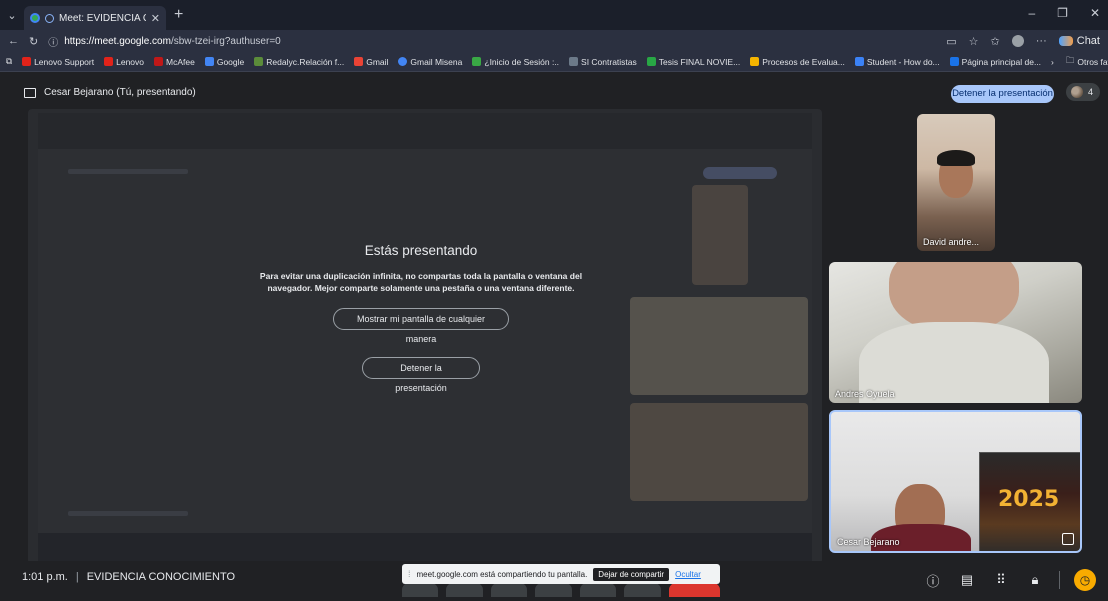 Image resolution: width=1108 pixels, height=601 pixels. I want to click on tab-title: Meet: EVIDENCIA CONOCIMI, so click(102, 18).